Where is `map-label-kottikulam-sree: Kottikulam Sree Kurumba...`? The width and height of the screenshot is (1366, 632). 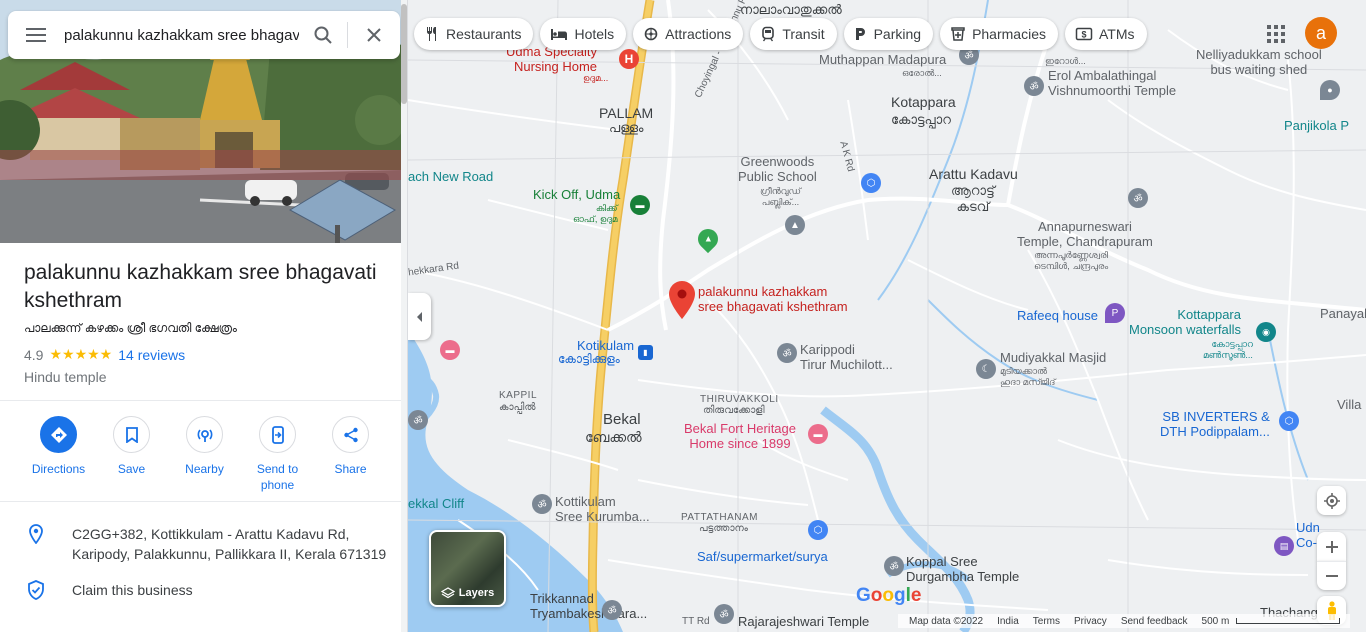
map-label-kottikulam-sree: Kottikulam Sree Kurumba... is located at coordinates (602, 509).